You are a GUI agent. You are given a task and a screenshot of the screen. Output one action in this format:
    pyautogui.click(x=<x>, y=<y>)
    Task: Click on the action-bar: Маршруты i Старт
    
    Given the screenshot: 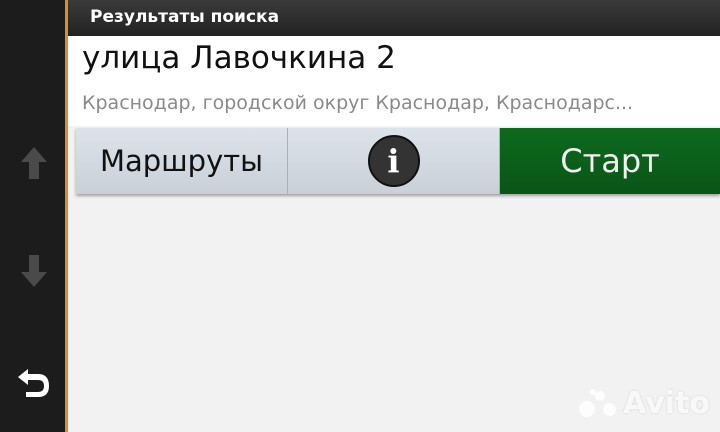 What is the action you would take?
    pyautogui.click(x=398, y=161)
    